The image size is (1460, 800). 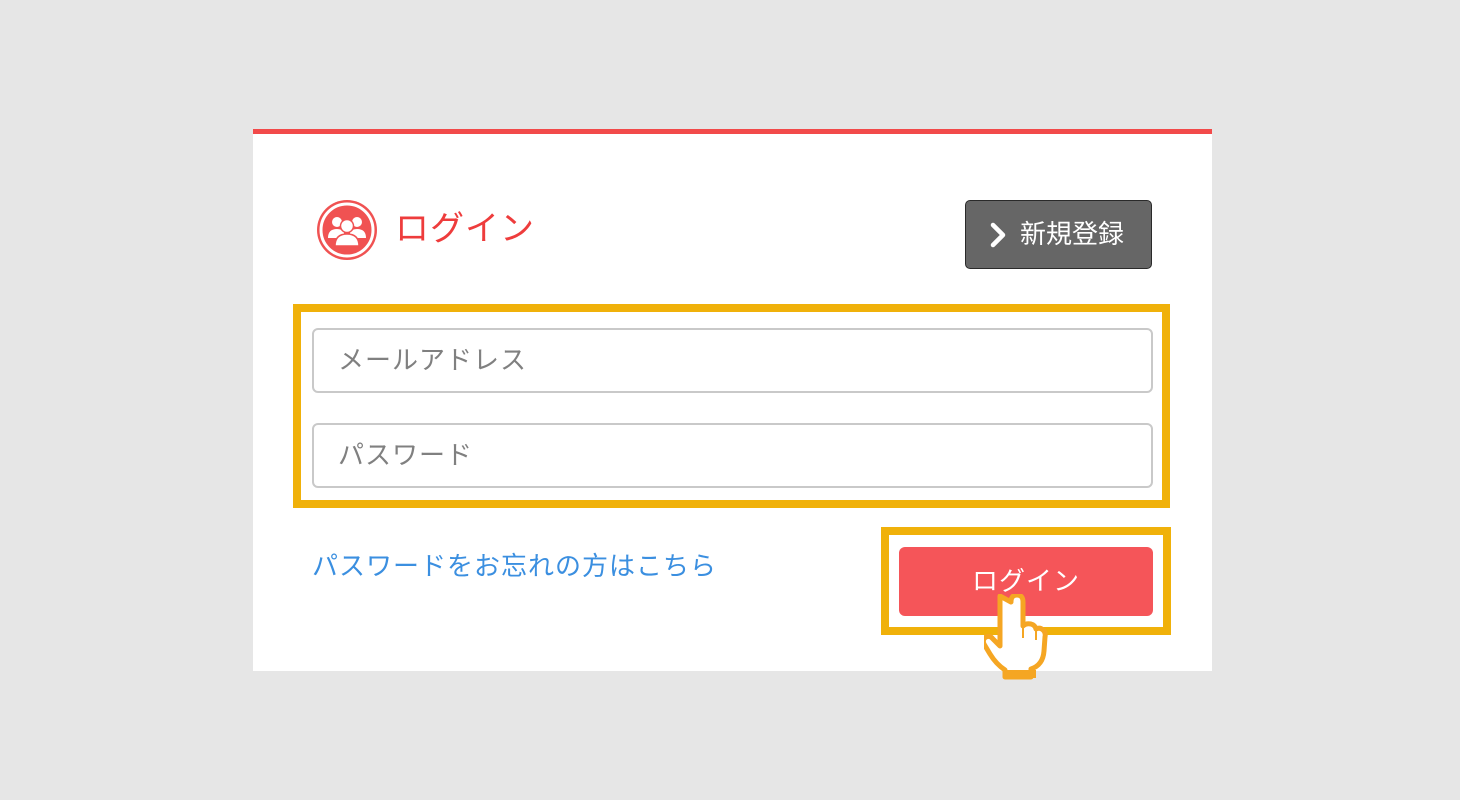 I want to click on page-title: ログイン, so click(x=465, y=229).